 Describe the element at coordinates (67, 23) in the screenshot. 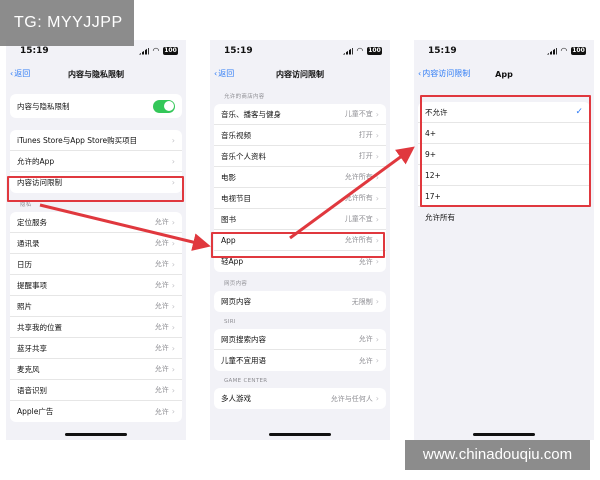

I see `watermark-top: TG: MYYJJPP` at that location.